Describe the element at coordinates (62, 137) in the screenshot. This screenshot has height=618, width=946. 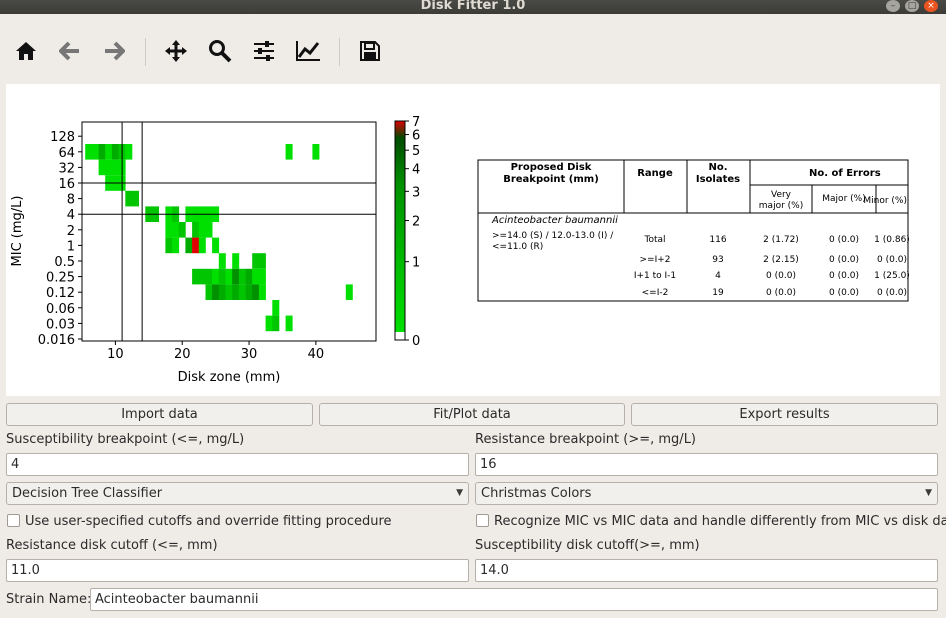
I see `y-tick-label: 128` at that location.